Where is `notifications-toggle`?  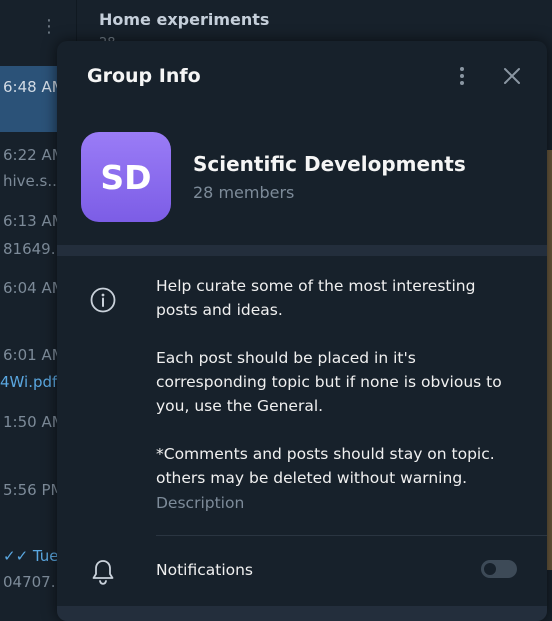
notifications-toggle is located at coordinates (499, 569).